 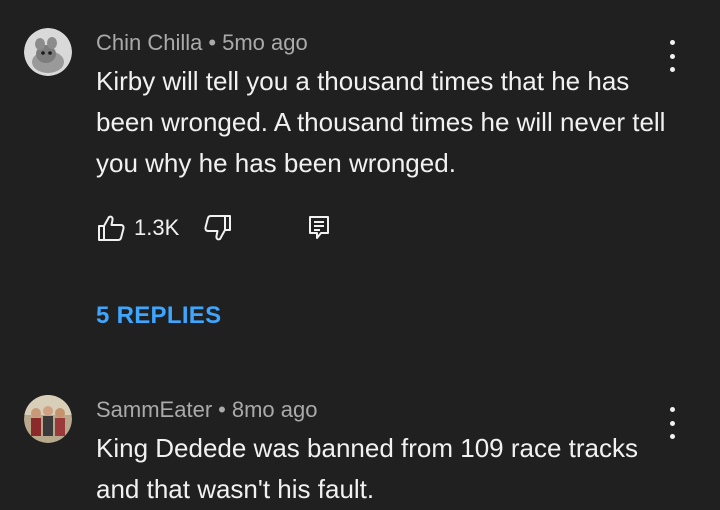 What do you see at coordinates (111, 228) in the screenshot?
I see `thumbs-up-icon` at bounding box center [111, 228].